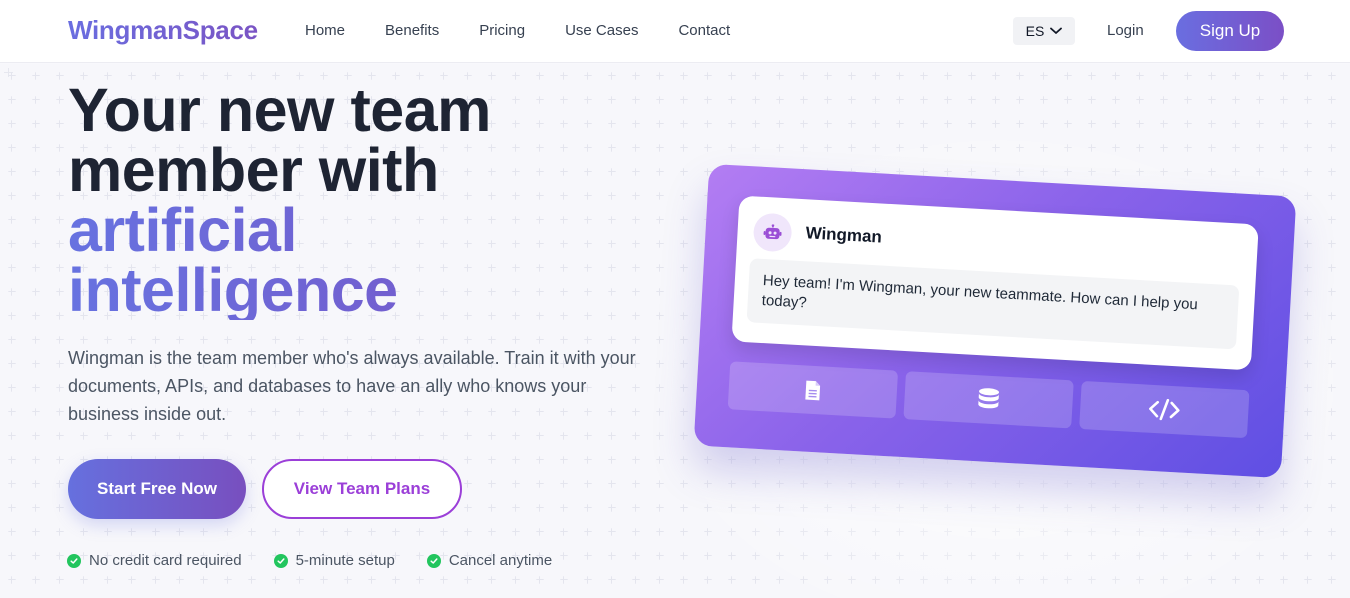 This screenshot has height=598, width=1350. I want to click on robot-icon, so click(772, 232).